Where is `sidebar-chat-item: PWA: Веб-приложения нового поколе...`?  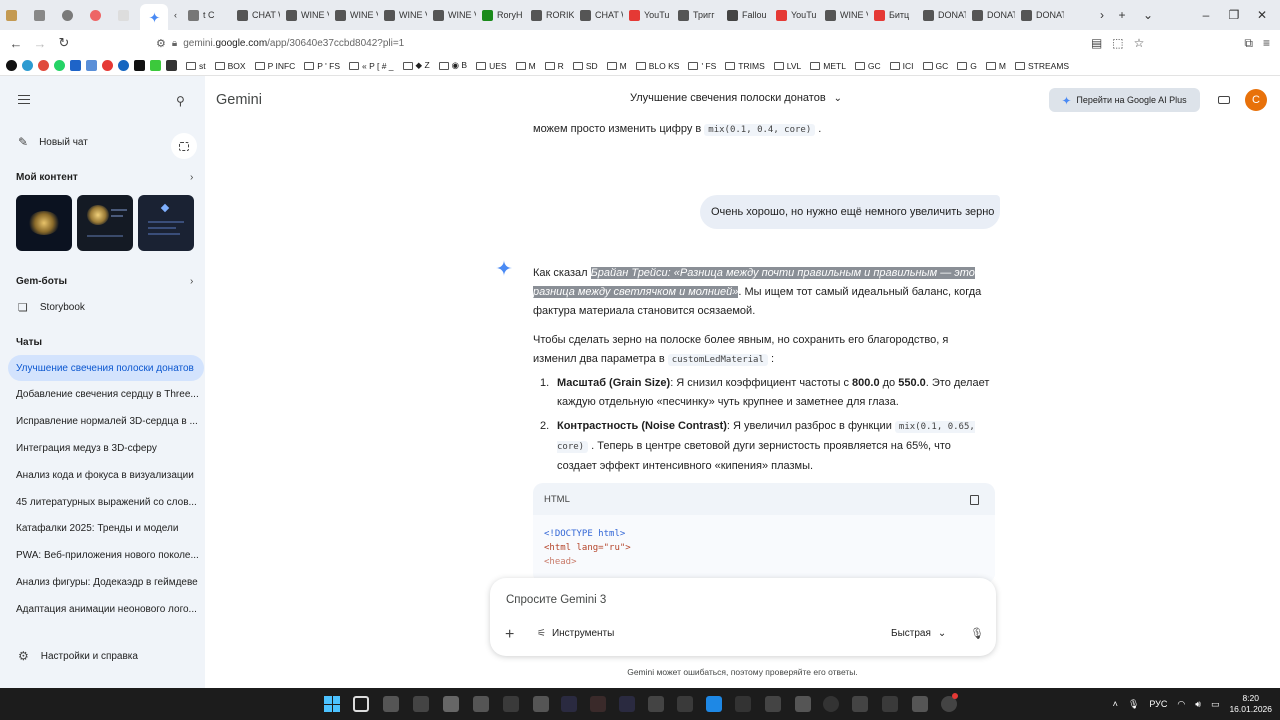
sidebar-chat-item: PWA: Веб-приложения нового поколе... is located at coordinates (106, 556).